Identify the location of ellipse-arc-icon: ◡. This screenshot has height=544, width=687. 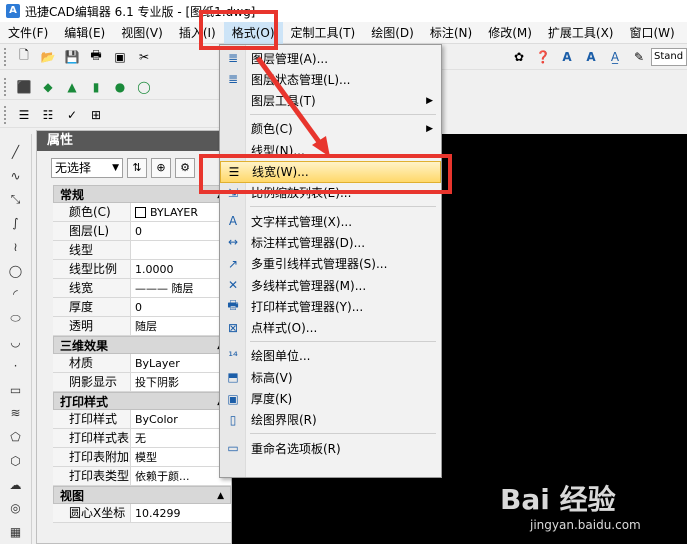
(16, 342).